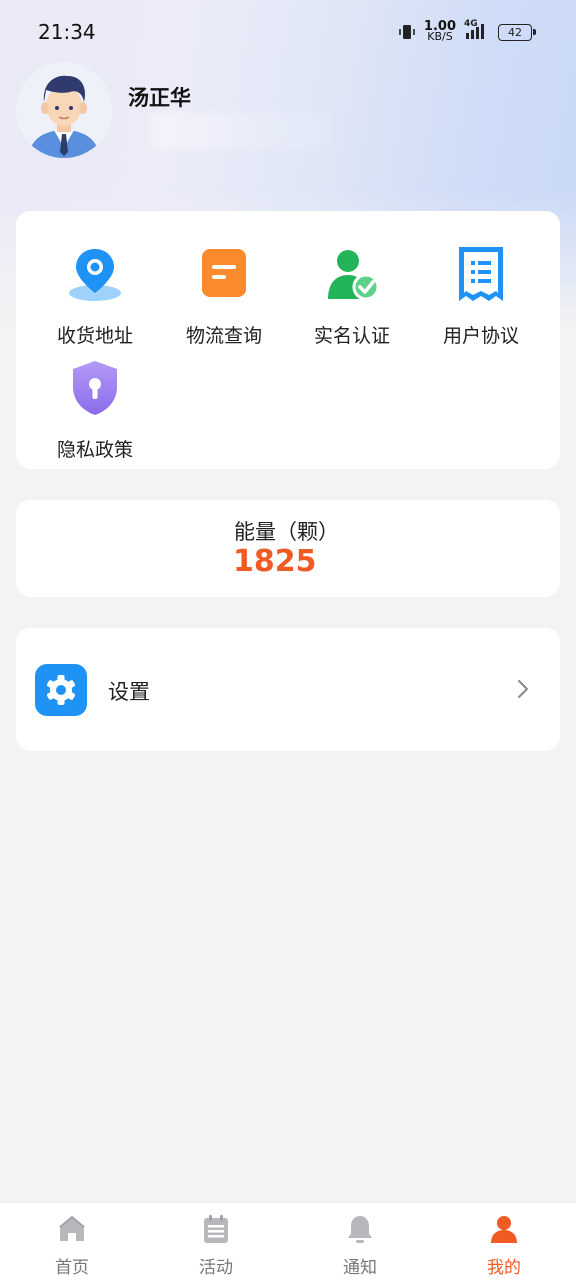 This screenshot has height=1281, width=576. I want to click on status-time: 21:34, so click(67, 32).